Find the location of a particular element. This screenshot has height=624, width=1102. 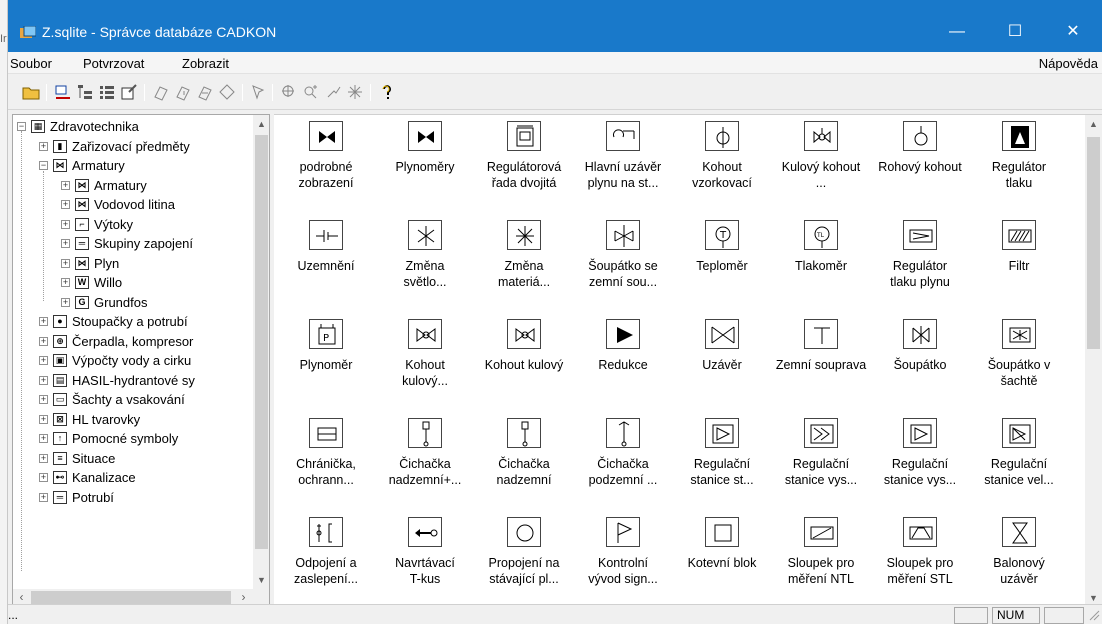

tree-item: + ▮ Zařizovací předměty is located at coordinates (133, 147).